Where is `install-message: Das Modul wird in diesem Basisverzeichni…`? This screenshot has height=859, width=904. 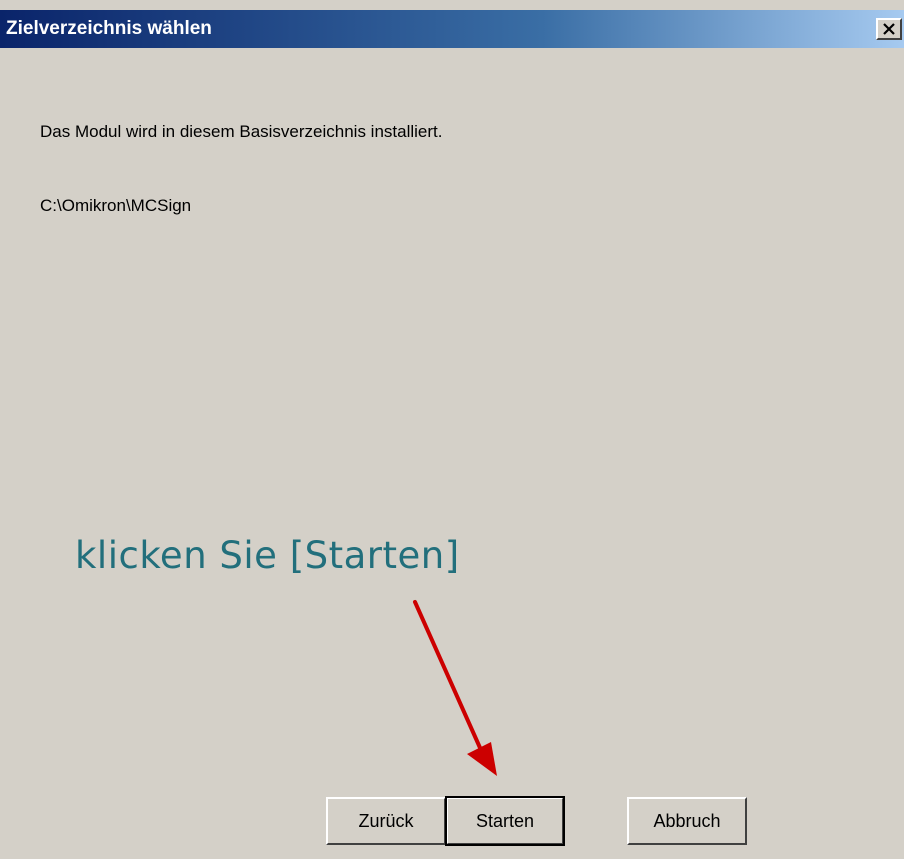
install-message: Das Modul wird in diesem Basisverzeichni… is located at coordinates (241, 131).